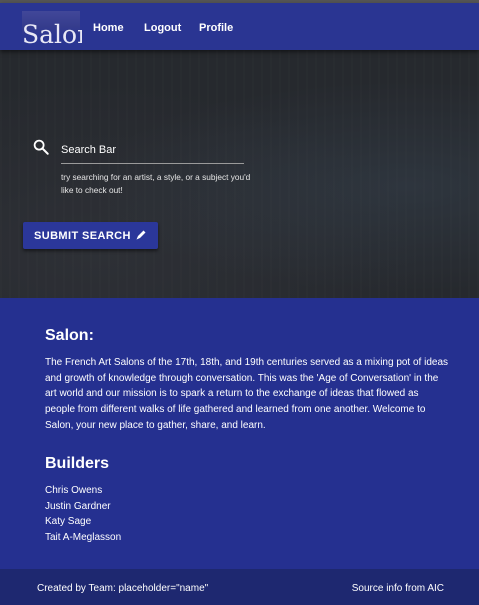  Describe the element at coordinates (82, 235) in the screenshot. I see `submit-search-label: SUBMIT SEARCH` at that location.